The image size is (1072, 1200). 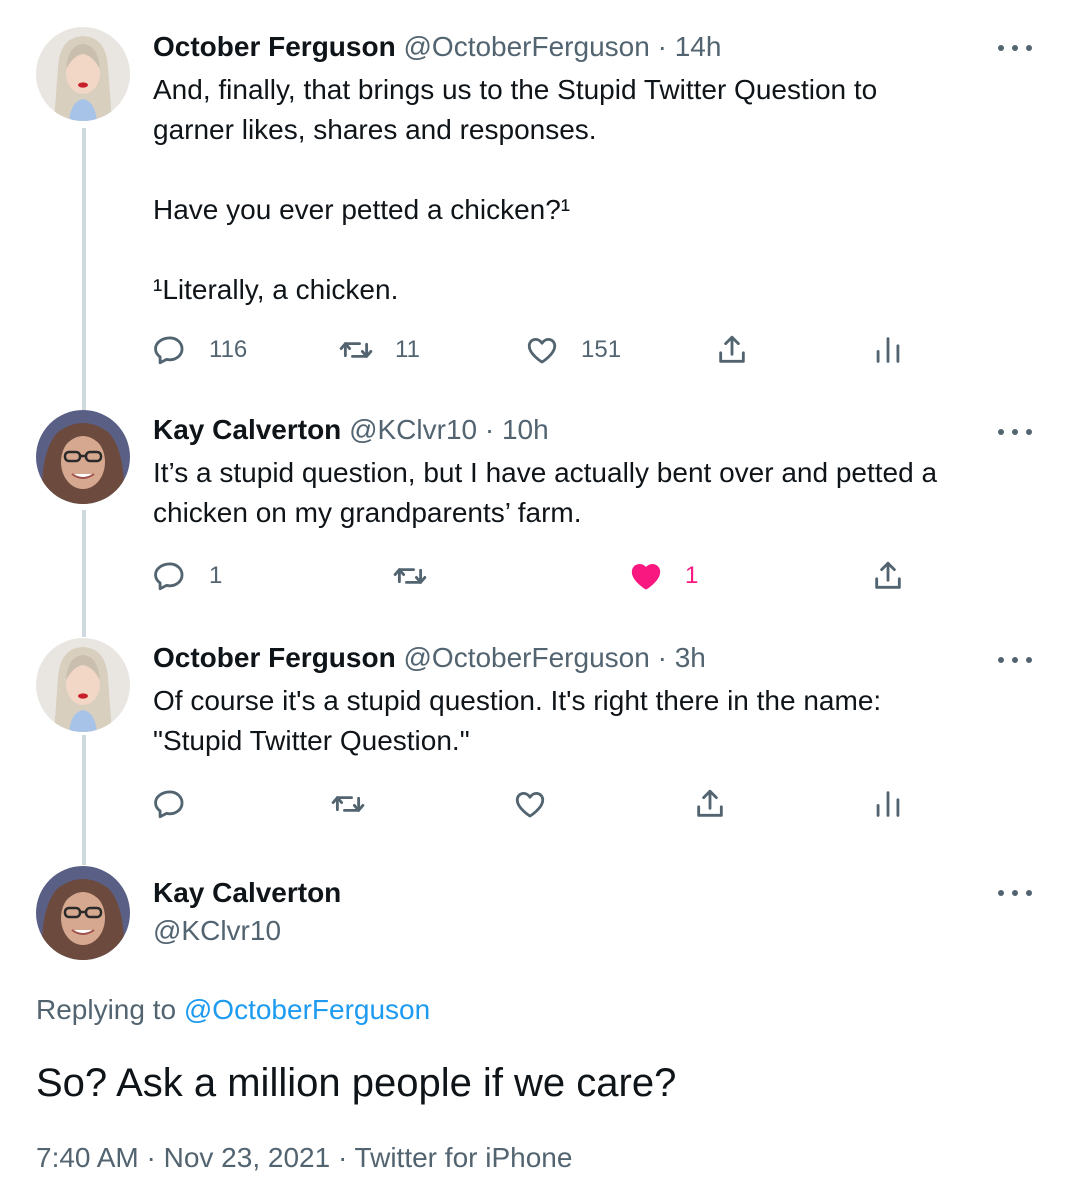 I want to click on like-button, so click(x=530, y=804).